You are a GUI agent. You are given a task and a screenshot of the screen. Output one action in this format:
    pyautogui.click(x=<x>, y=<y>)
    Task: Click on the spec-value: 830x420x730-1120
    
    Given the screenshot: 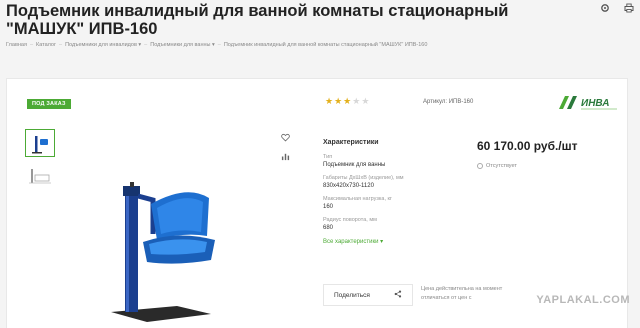 What is the action you would take?
    pyautogui.click(x=348, y=186)
    